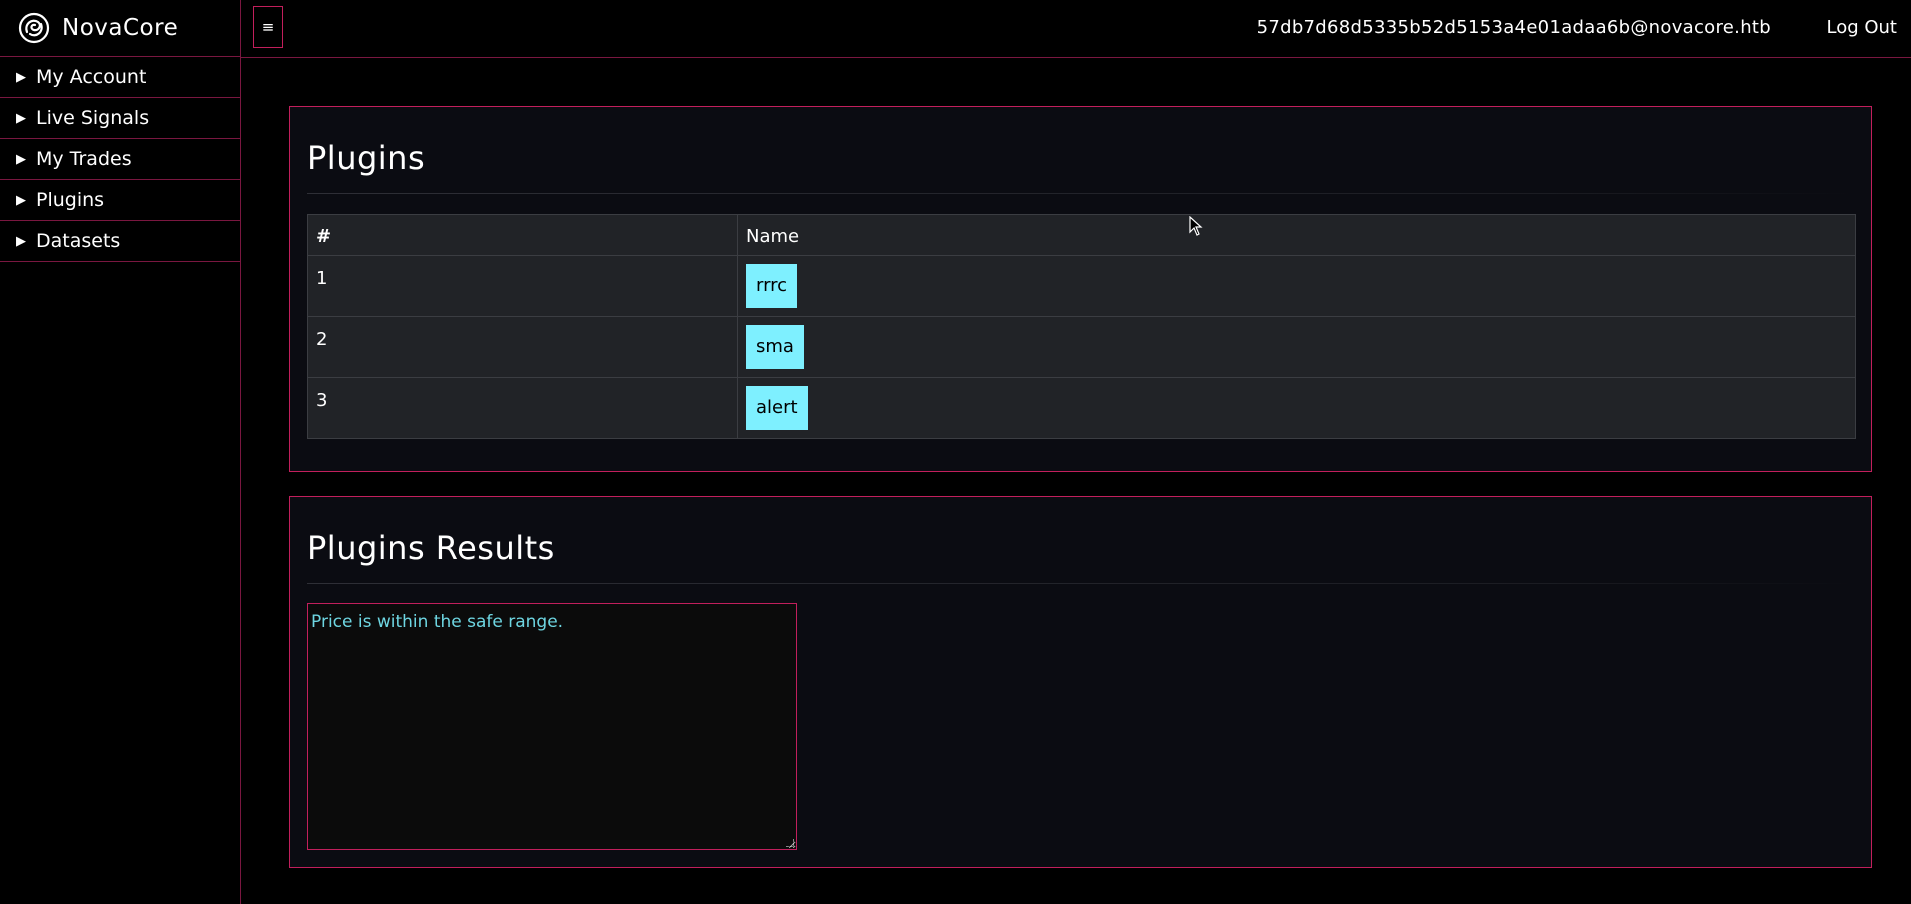 Image resolution: width=1911 pixels, height=904 pixels. What do you see at coordinates (522, 347) in the screenshot?
I see `plugin-number: 2` at bounding box center [522, 347].